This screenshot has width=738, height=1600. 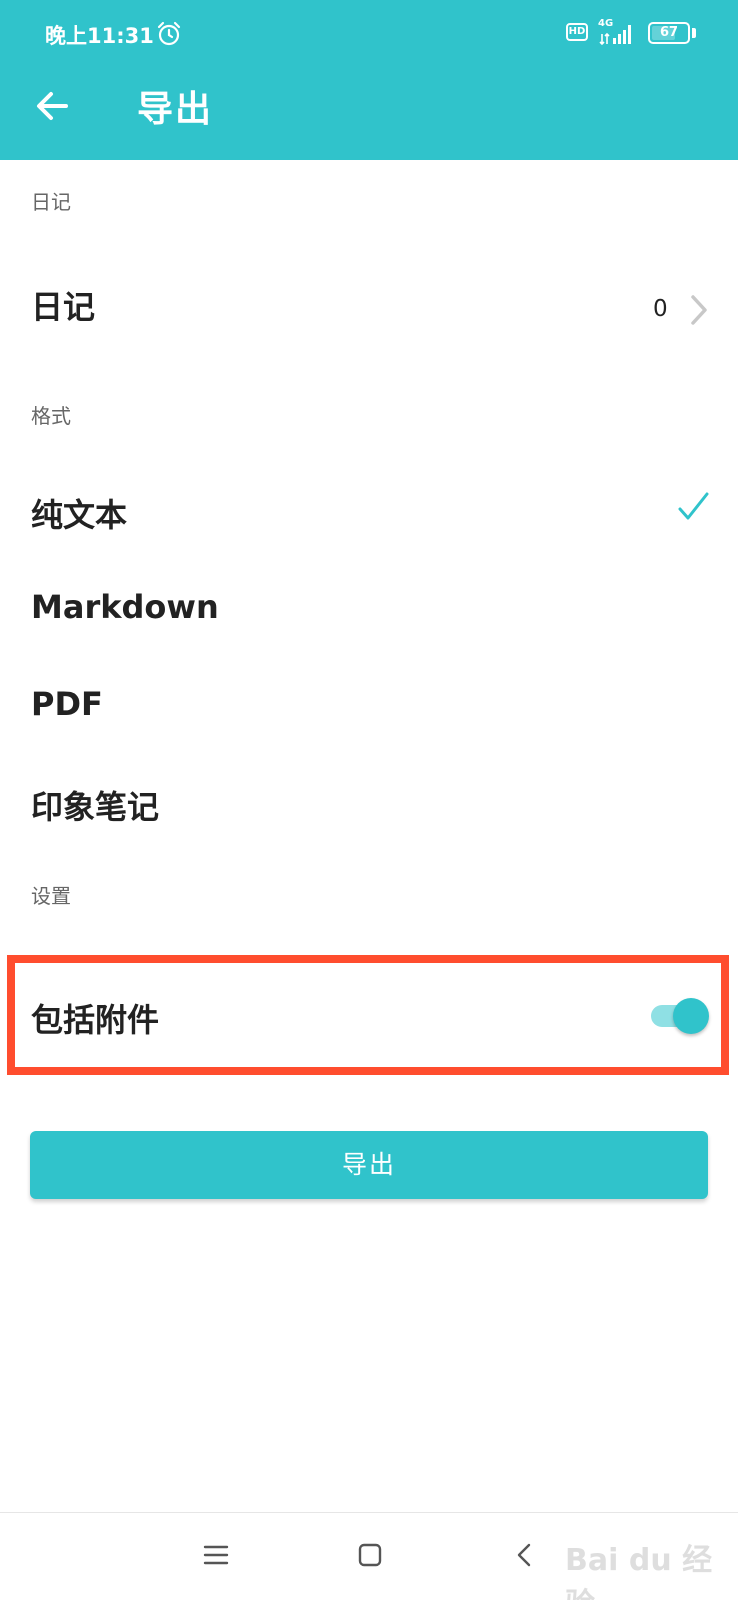 What do you see at coordinates (67, 704) in the screenshot?
I see `format-option-label: PDF` at bounding box center [67, 704].